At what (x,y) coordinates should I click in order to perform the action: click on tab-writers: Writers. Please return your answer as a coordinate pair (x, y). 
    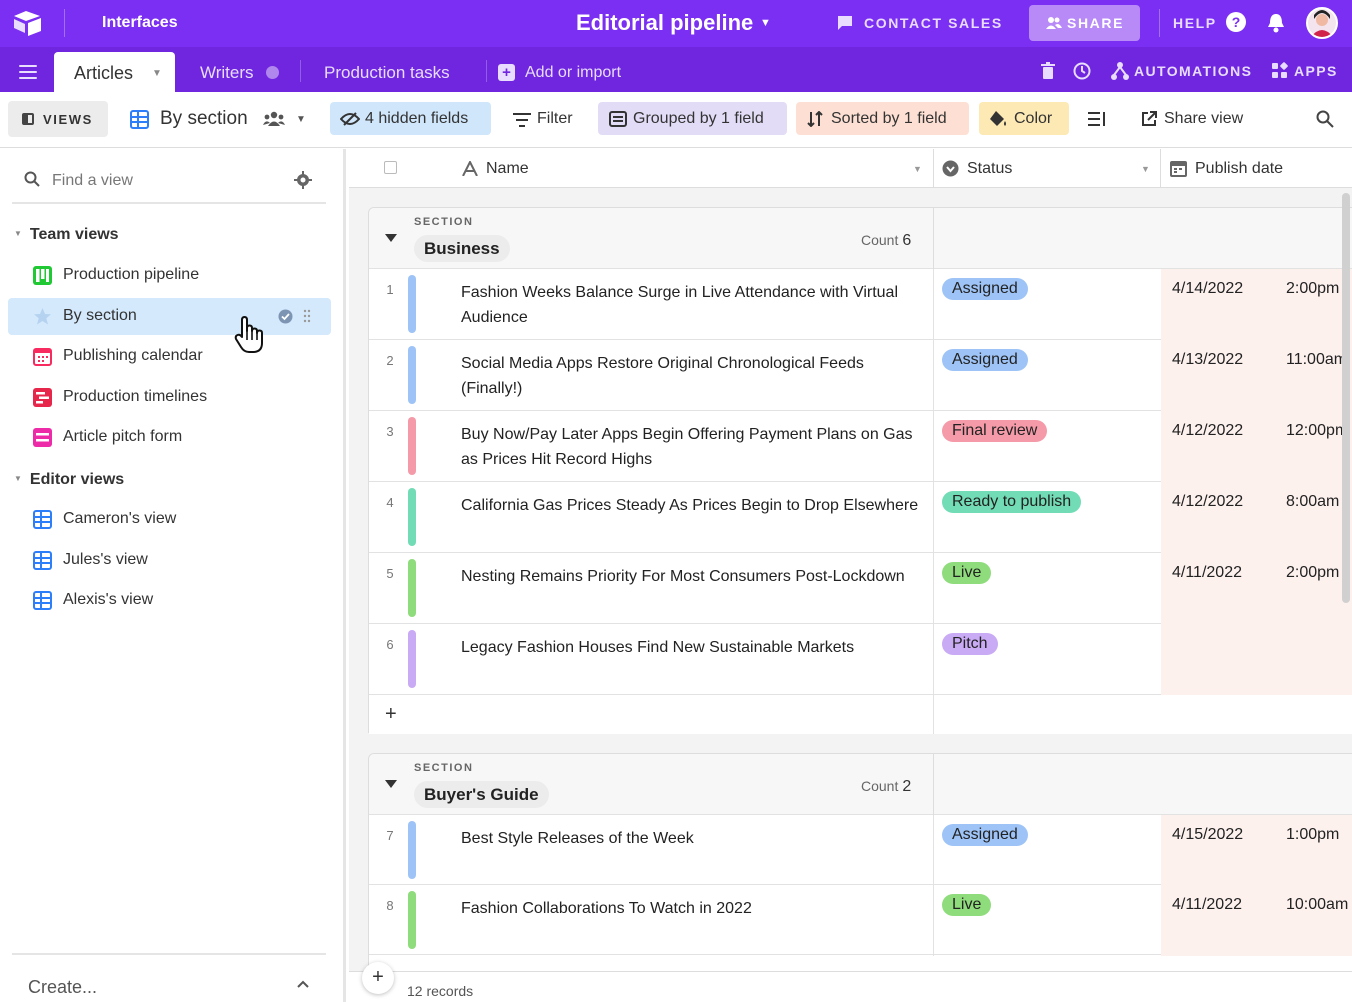
    Looking at the image, I should click on (227, 73).